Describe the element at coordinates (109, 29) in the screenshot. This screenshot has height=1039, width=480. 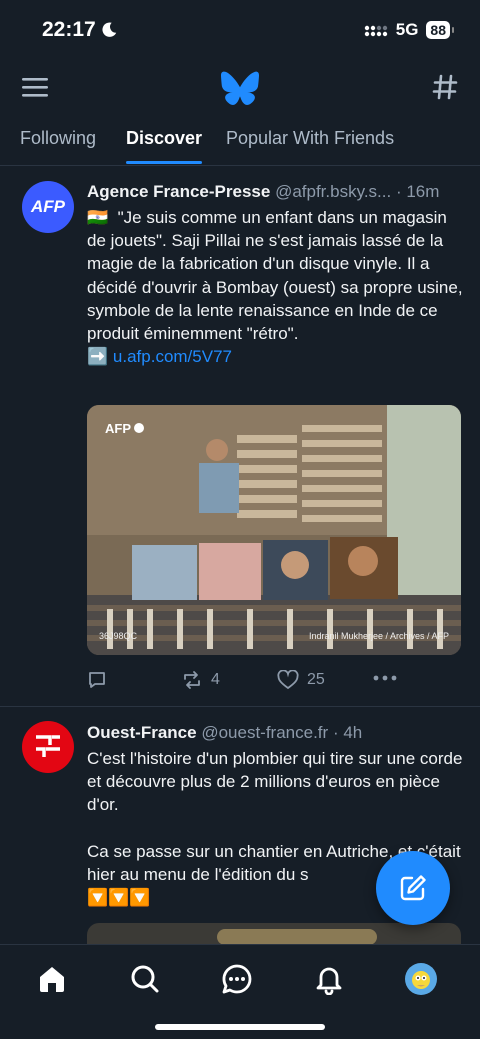
I see `moon-icon` at that location.